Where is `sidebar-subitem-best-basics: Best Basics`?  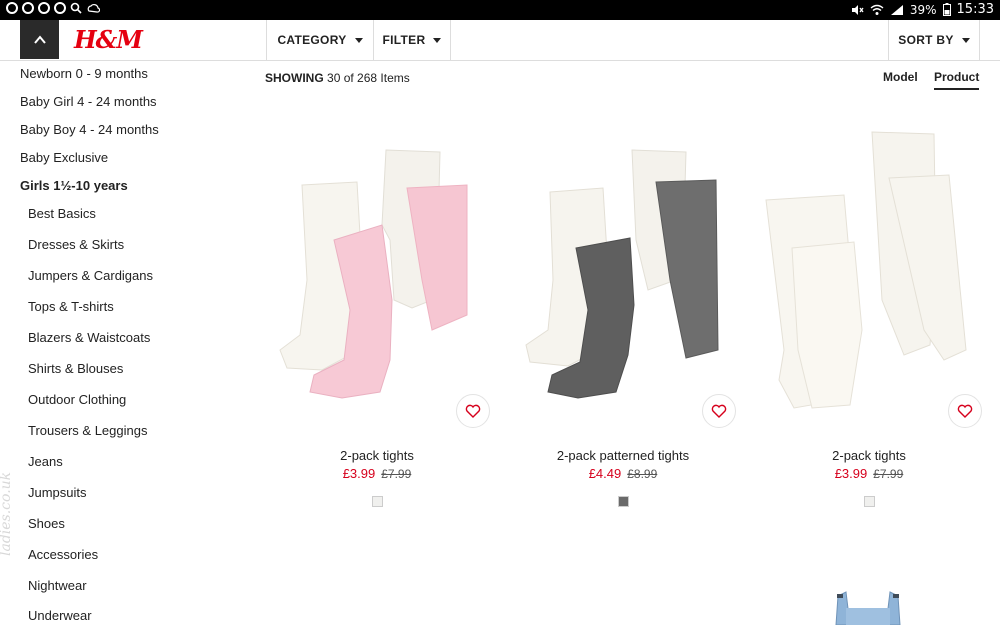
sidebar-subitem-best-basics: Best Basics is located at coordinates (62, 213).